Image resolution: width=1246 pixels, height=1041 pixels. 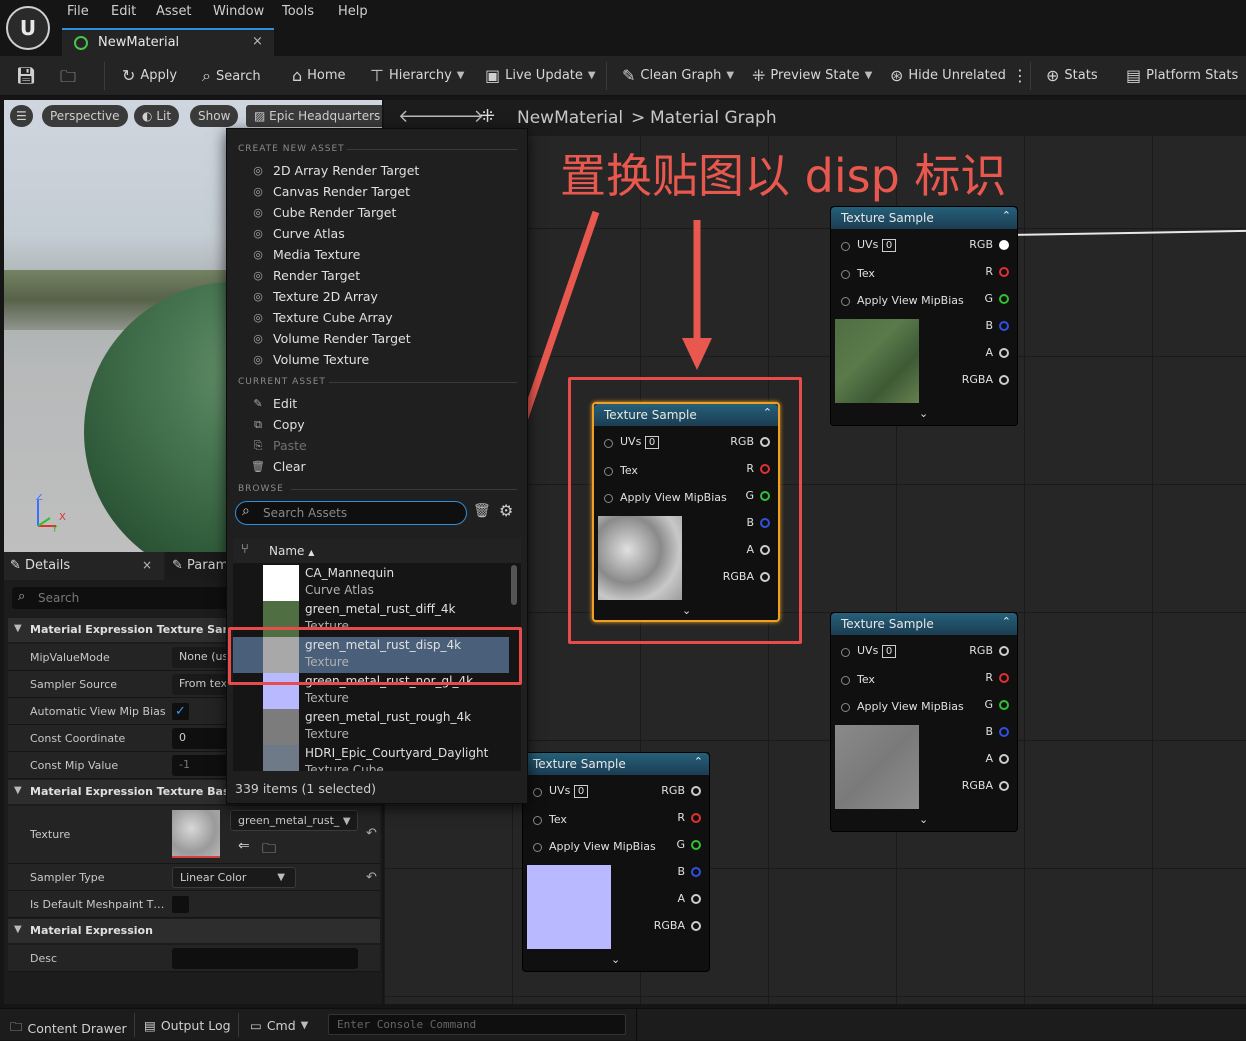 What do you see at coordinates (147, 565) in the screenshot?
I see `close-details-icon: ×` at bounding box center [147, 565].